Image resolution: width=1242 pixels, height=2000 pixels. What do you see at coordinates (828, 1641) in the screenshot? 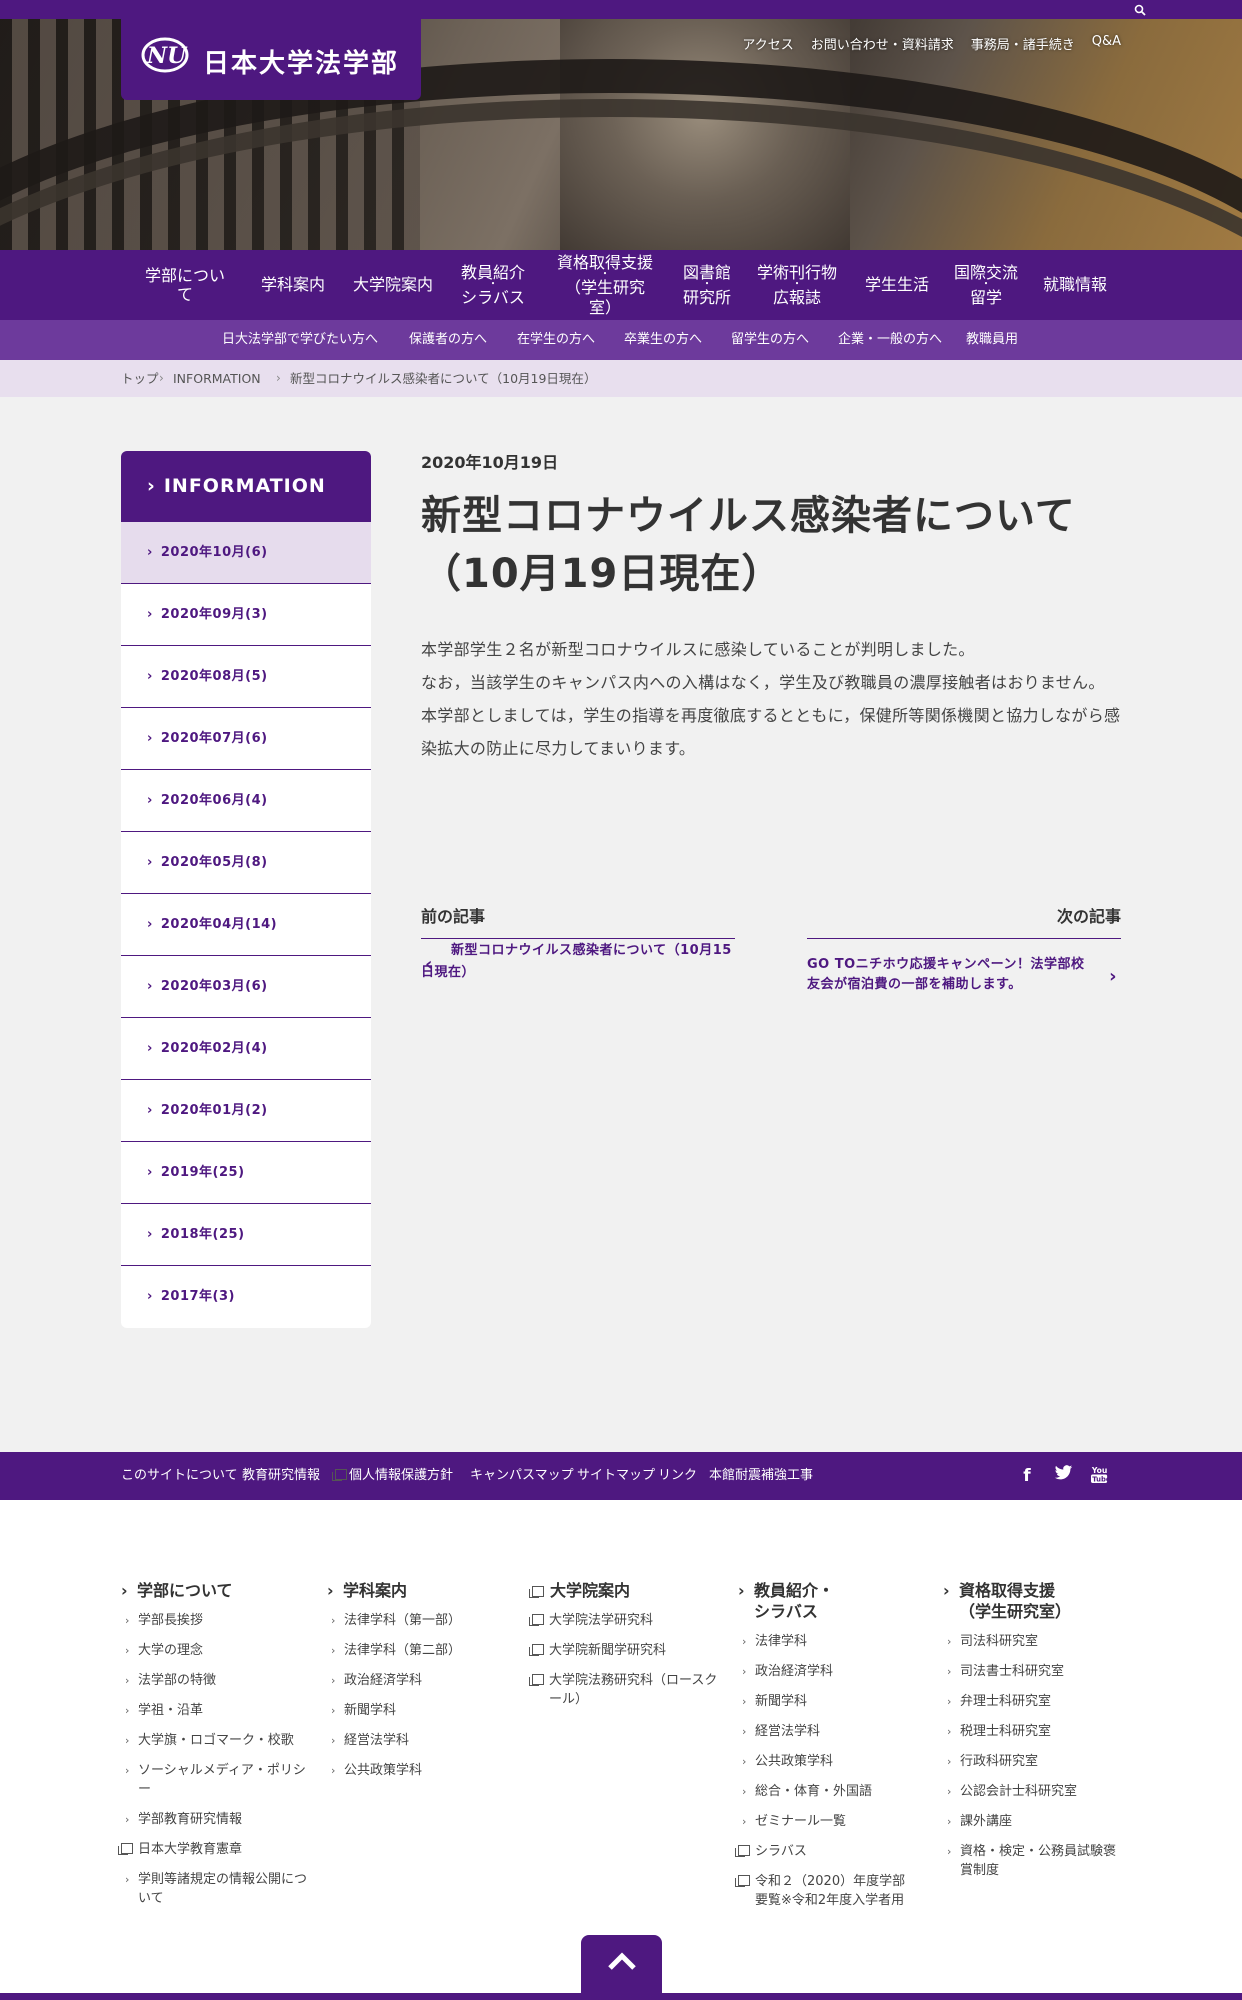
I see `sitemap-link: › 法律学科` at bounding box center [828, 1641].